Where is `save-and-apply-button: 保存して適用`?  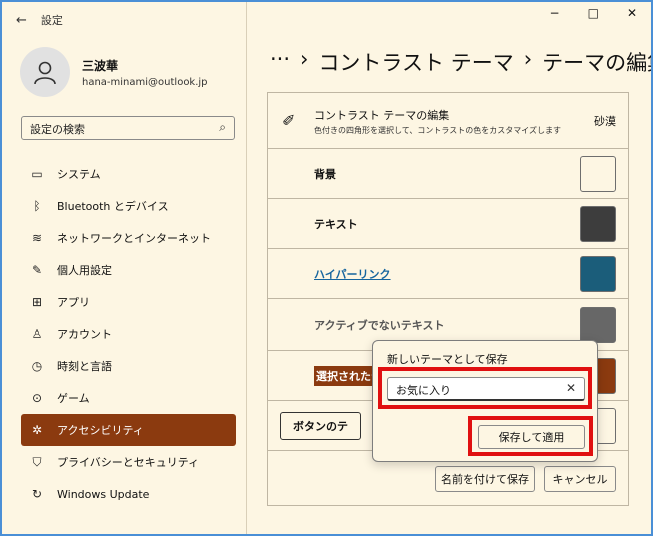 save-and-apply-button: 保存して適用 is located at coordinates (531, 437).